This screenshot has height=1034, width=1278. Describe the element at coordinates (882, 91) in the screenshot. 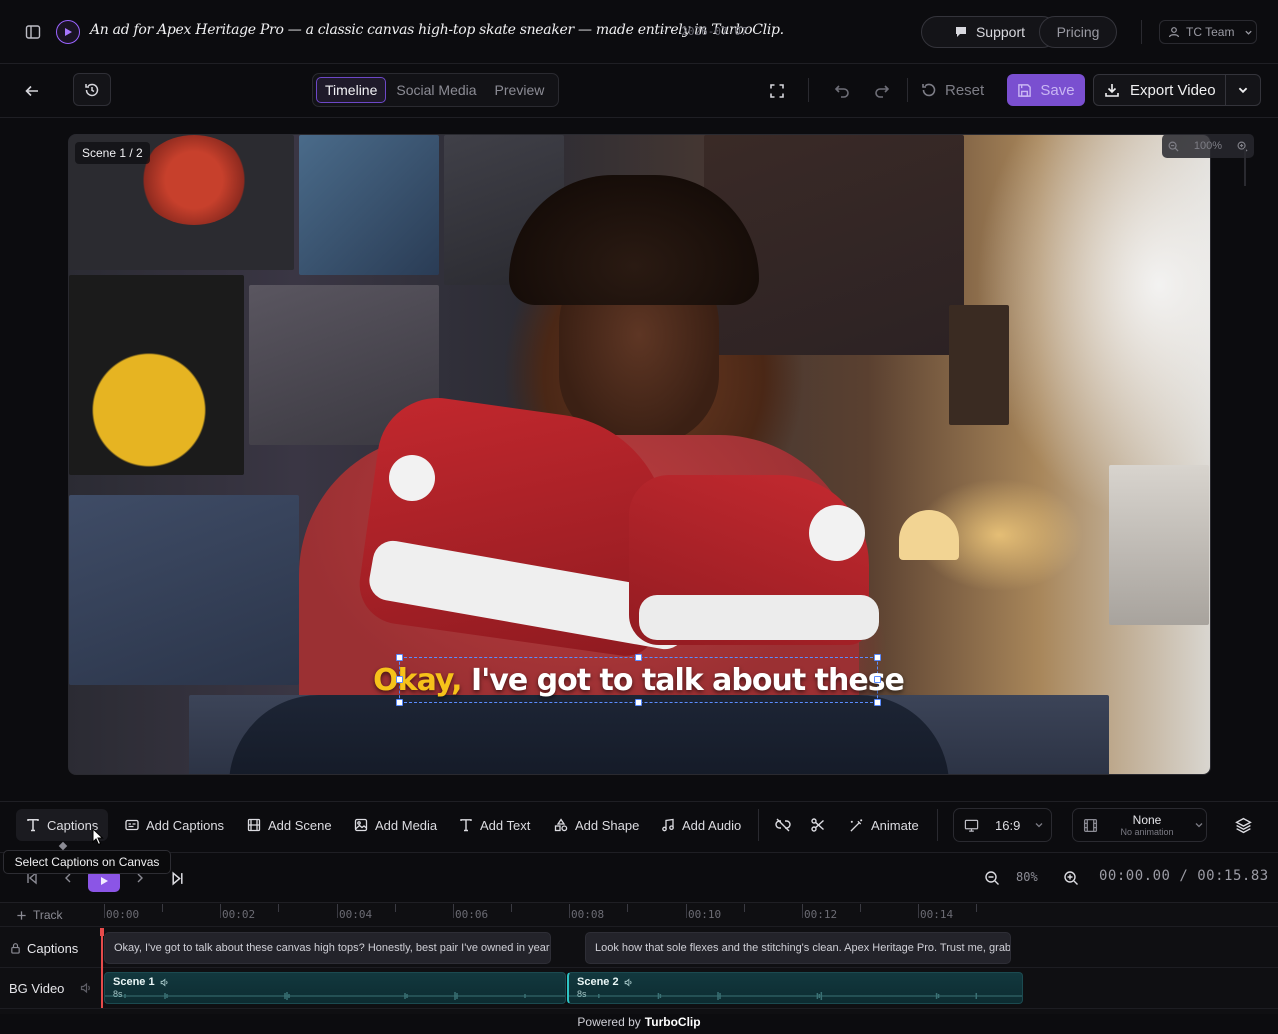

I see `redo-icon` at that location.